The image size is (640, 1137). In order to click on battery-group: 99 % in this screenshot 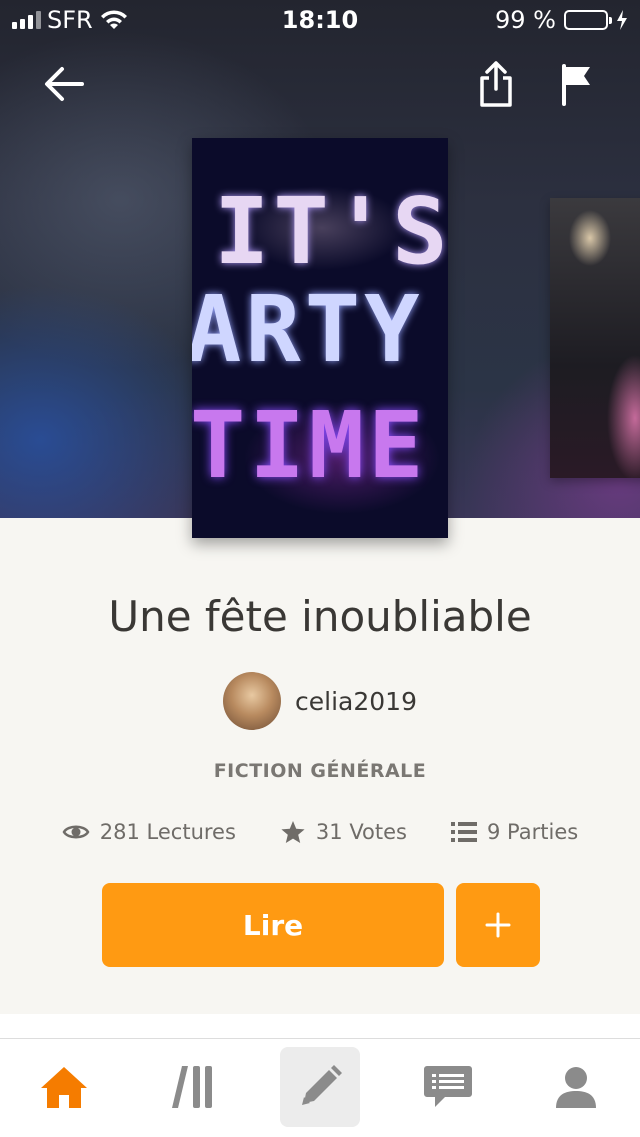, I will do `click(561, 20)`.